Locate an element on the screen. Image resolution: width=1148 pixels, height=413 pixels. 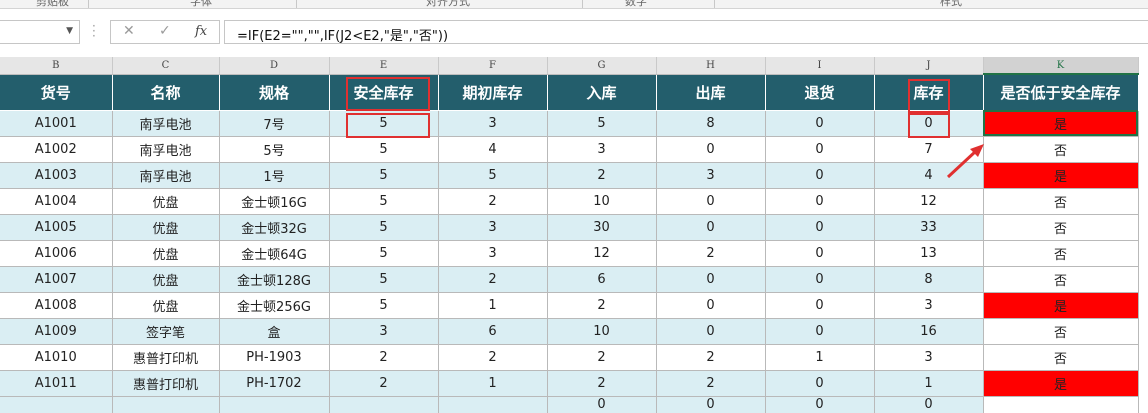
table-cell: 7号 is located at coordinates (274, 123).